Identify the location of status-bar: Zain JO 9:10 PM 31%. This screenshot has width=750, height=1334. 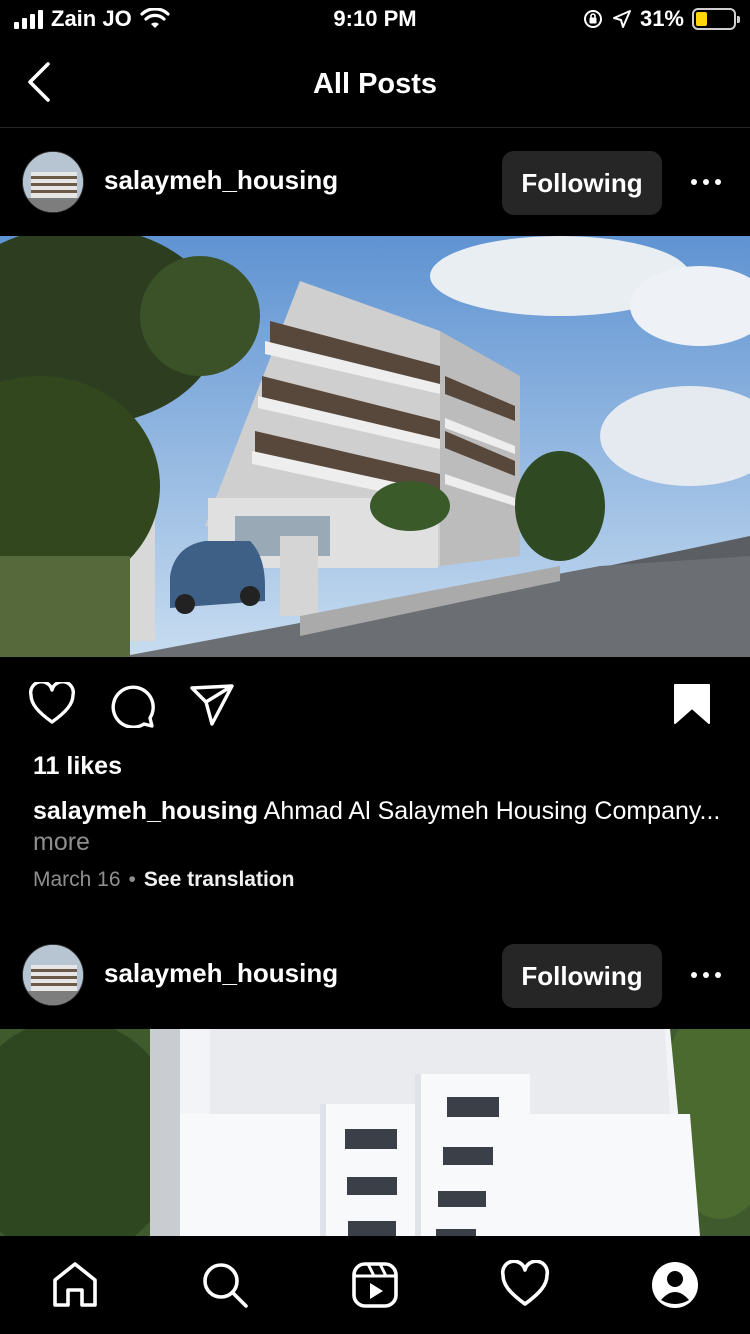
(375, 20).